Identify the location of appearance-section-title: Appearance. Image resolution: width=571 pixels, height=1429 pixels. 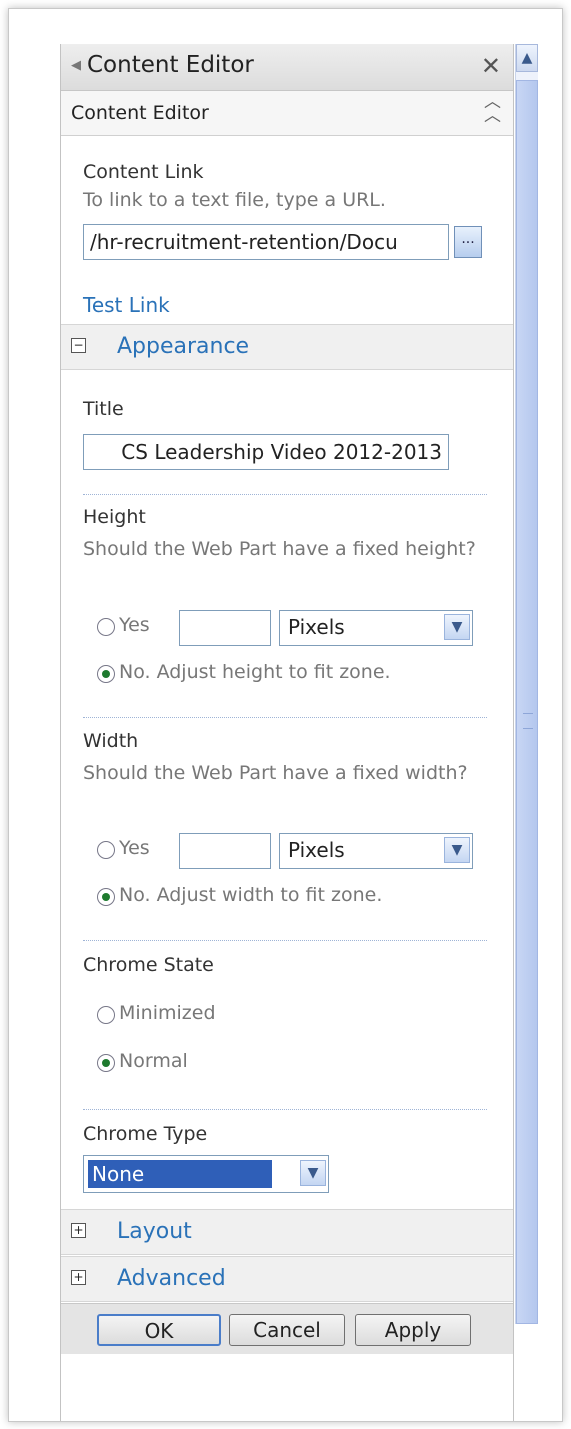
(183, 346).